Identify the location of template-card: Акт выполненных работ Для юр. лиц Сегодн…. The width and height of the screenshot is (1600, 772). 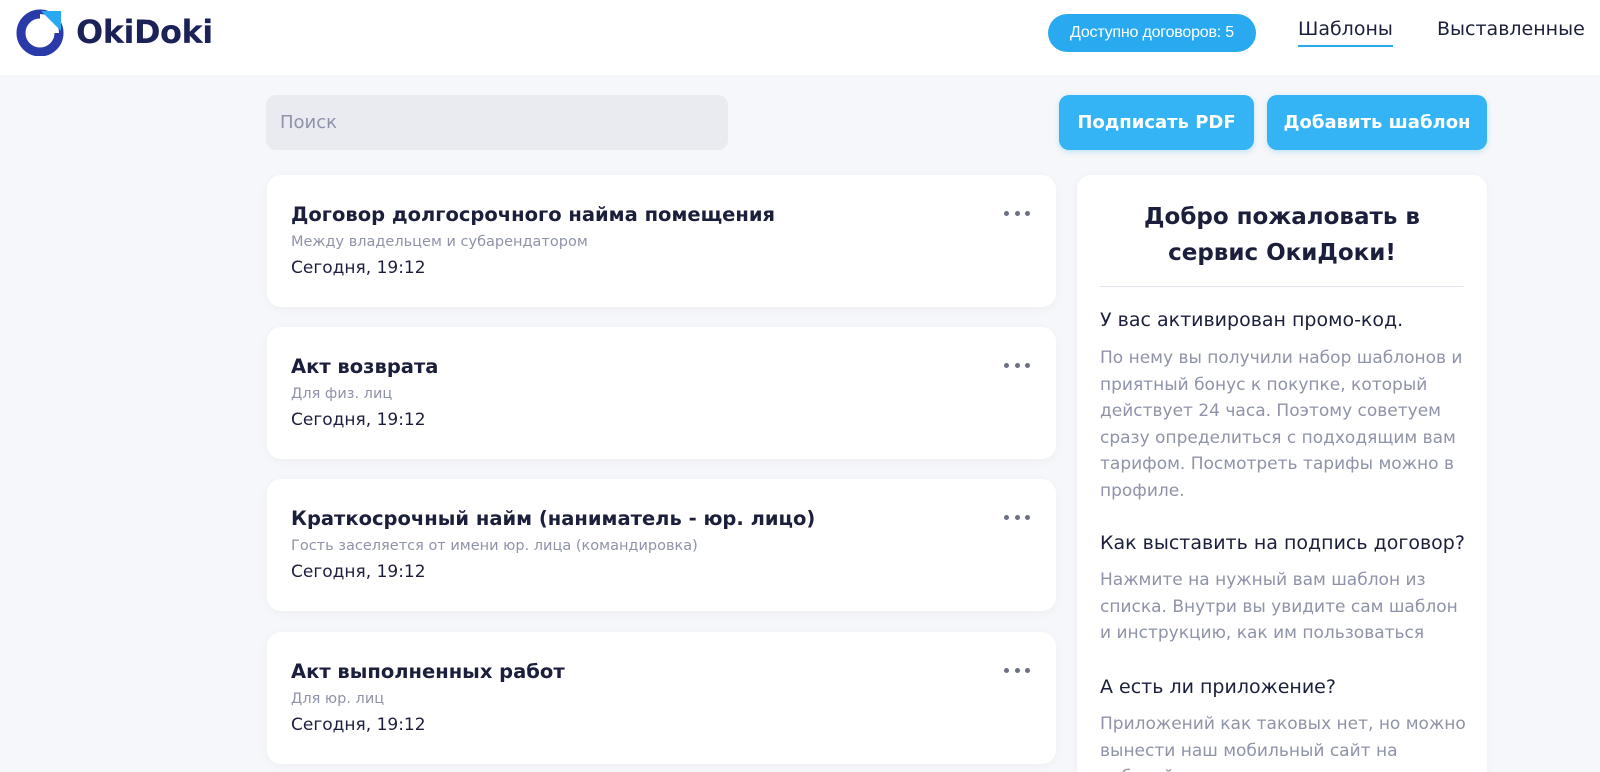
(661, 698).